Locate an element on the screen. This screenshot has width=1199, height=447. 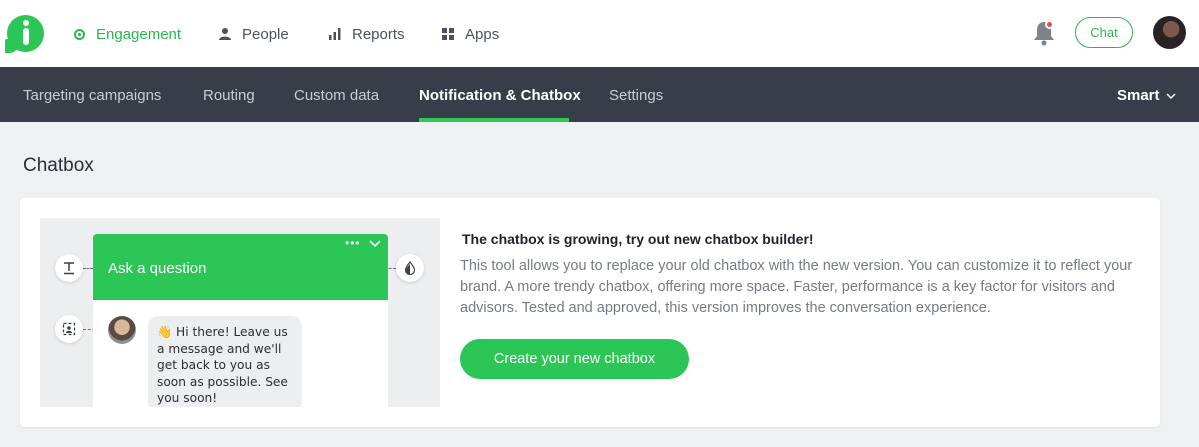
chat-button: Chat is located at coordinates (1104, 32).